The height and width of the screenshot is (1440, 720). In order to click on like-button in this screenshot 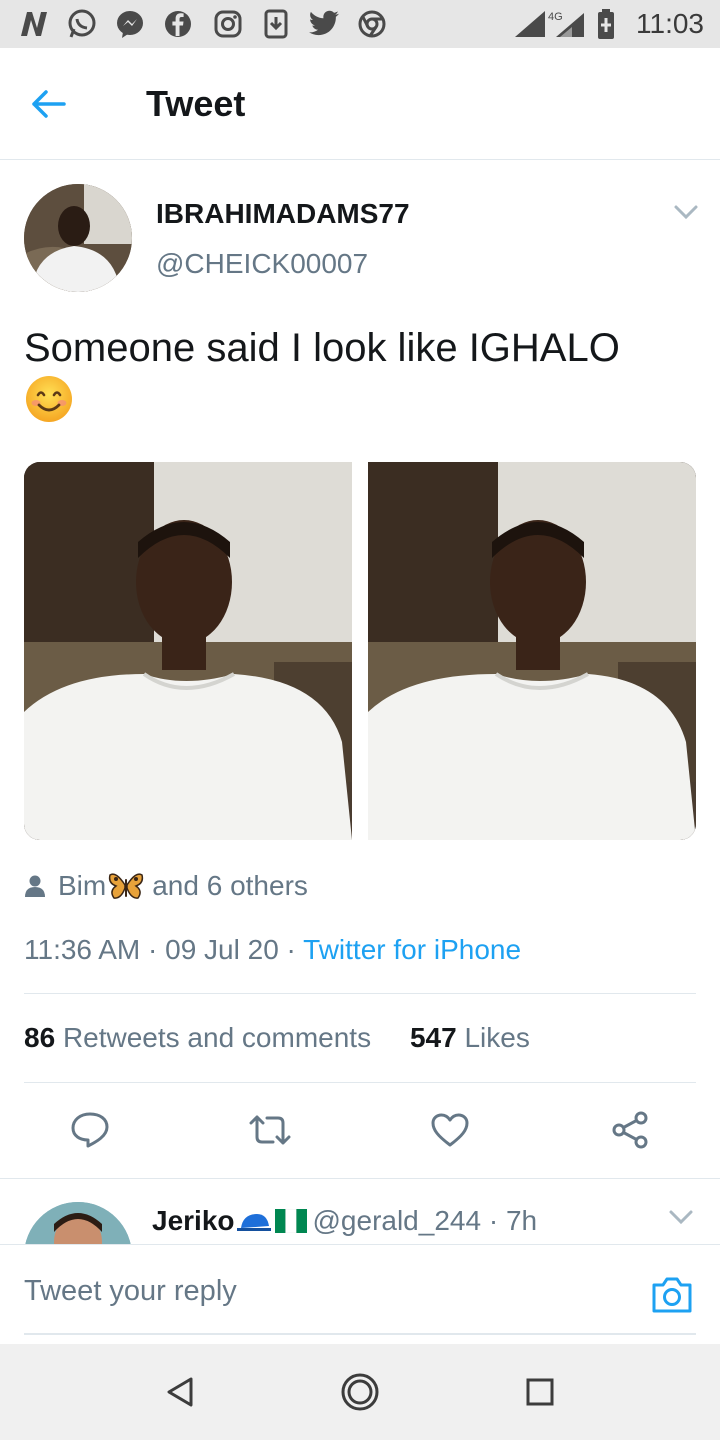, I will do `click(450, 1130)`.